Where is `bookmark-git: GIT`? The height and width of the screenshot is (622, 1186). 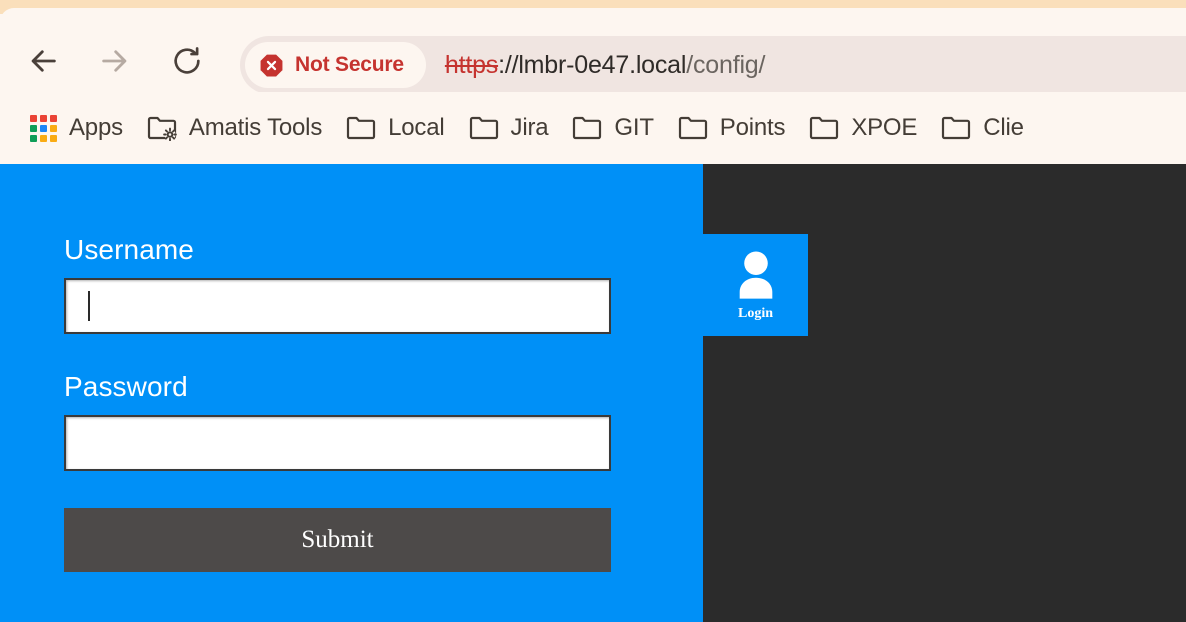 bookmark-git: GIT is located at coordinates (612, 128).